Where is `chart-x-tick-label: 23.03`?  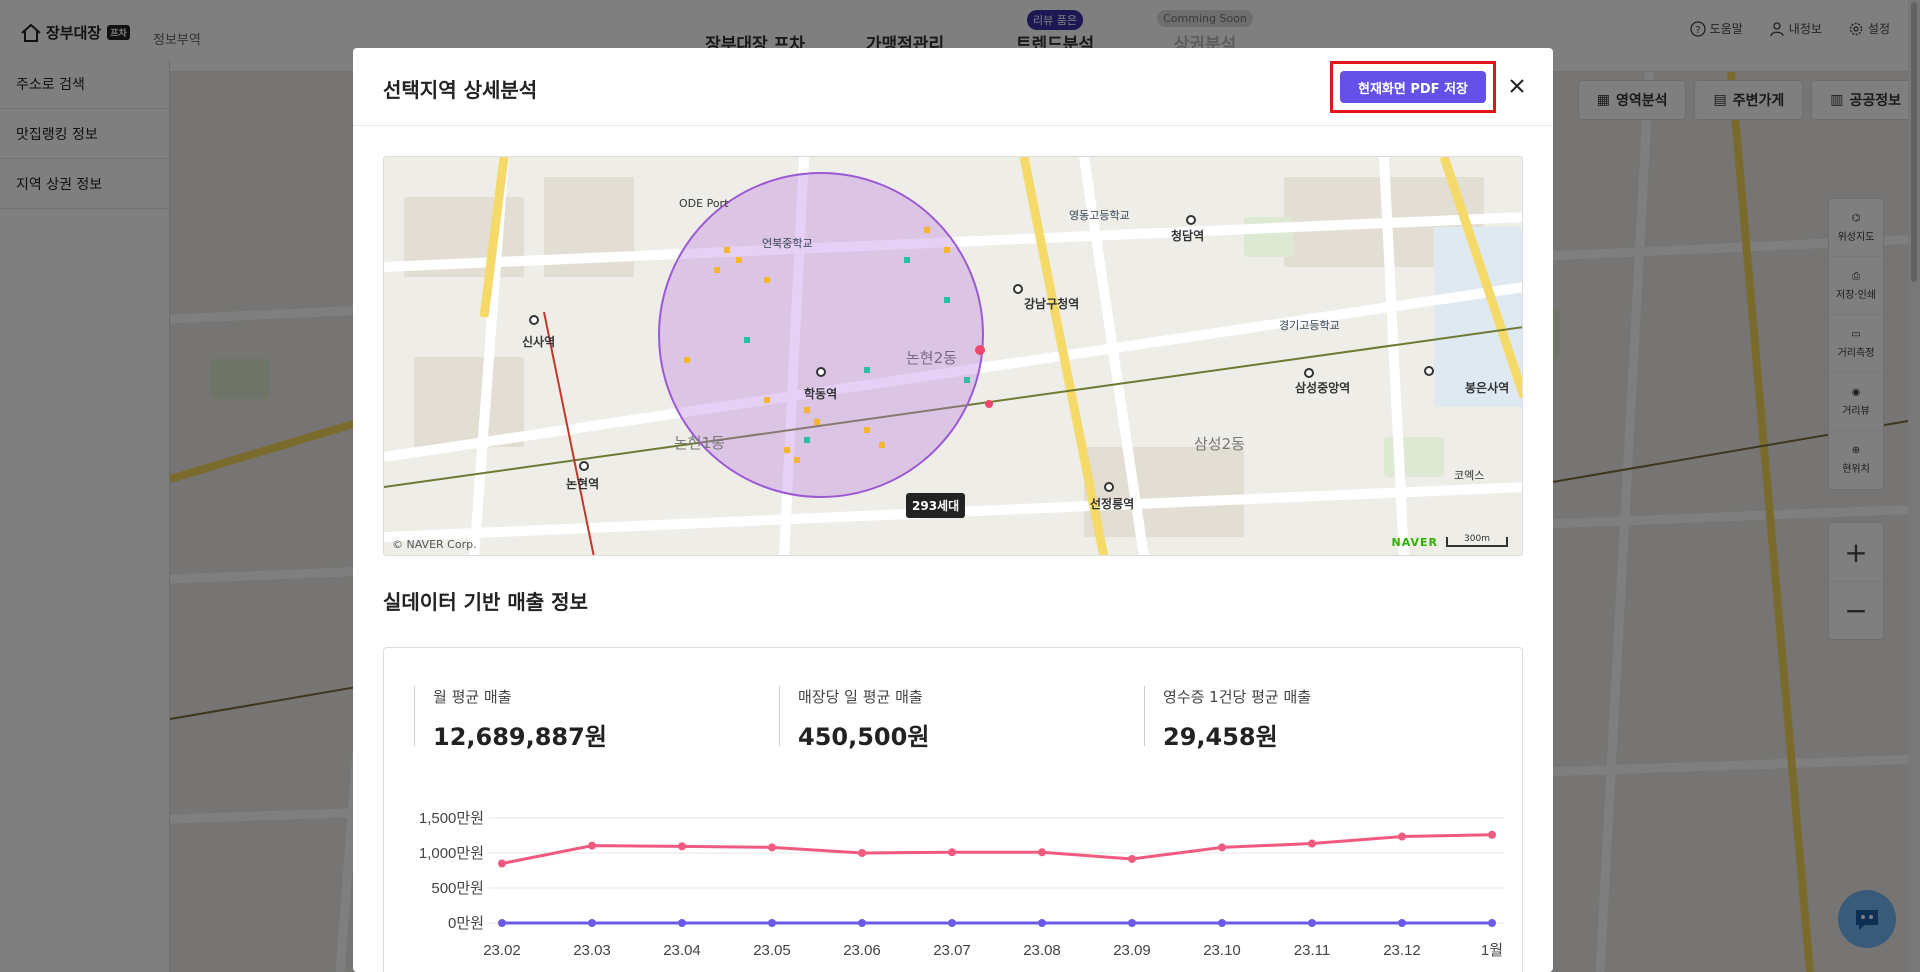
chart-x-tick-label: 23.03 is located at coordinates (592, 950).